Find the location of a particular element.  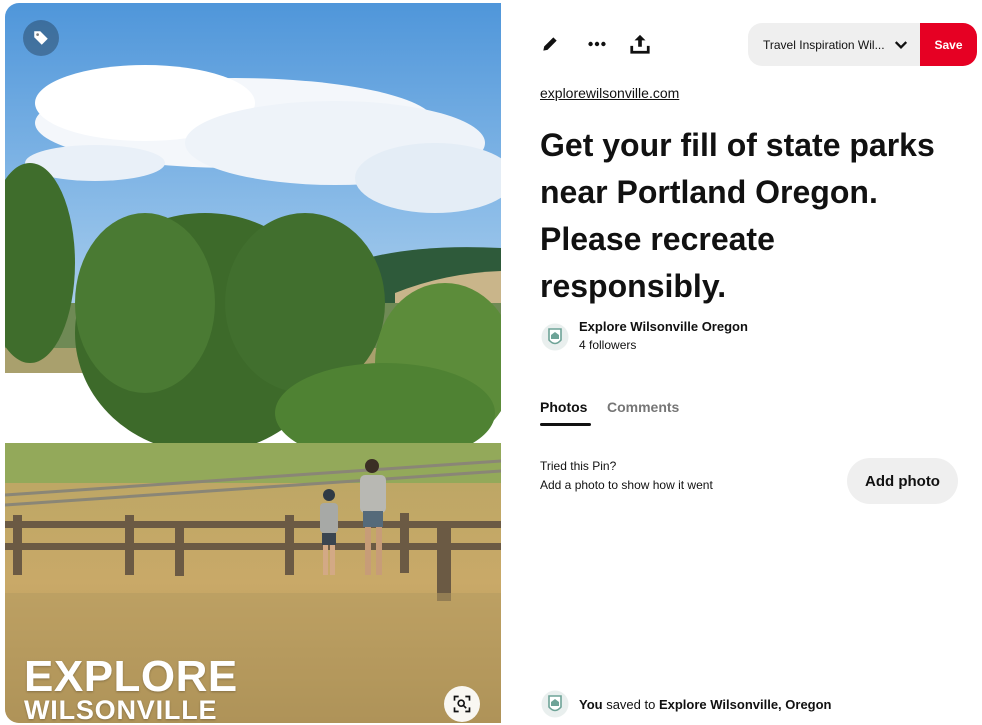

creator-name: Explore Wilsonville Oregon is located at coordinates (663, 326).